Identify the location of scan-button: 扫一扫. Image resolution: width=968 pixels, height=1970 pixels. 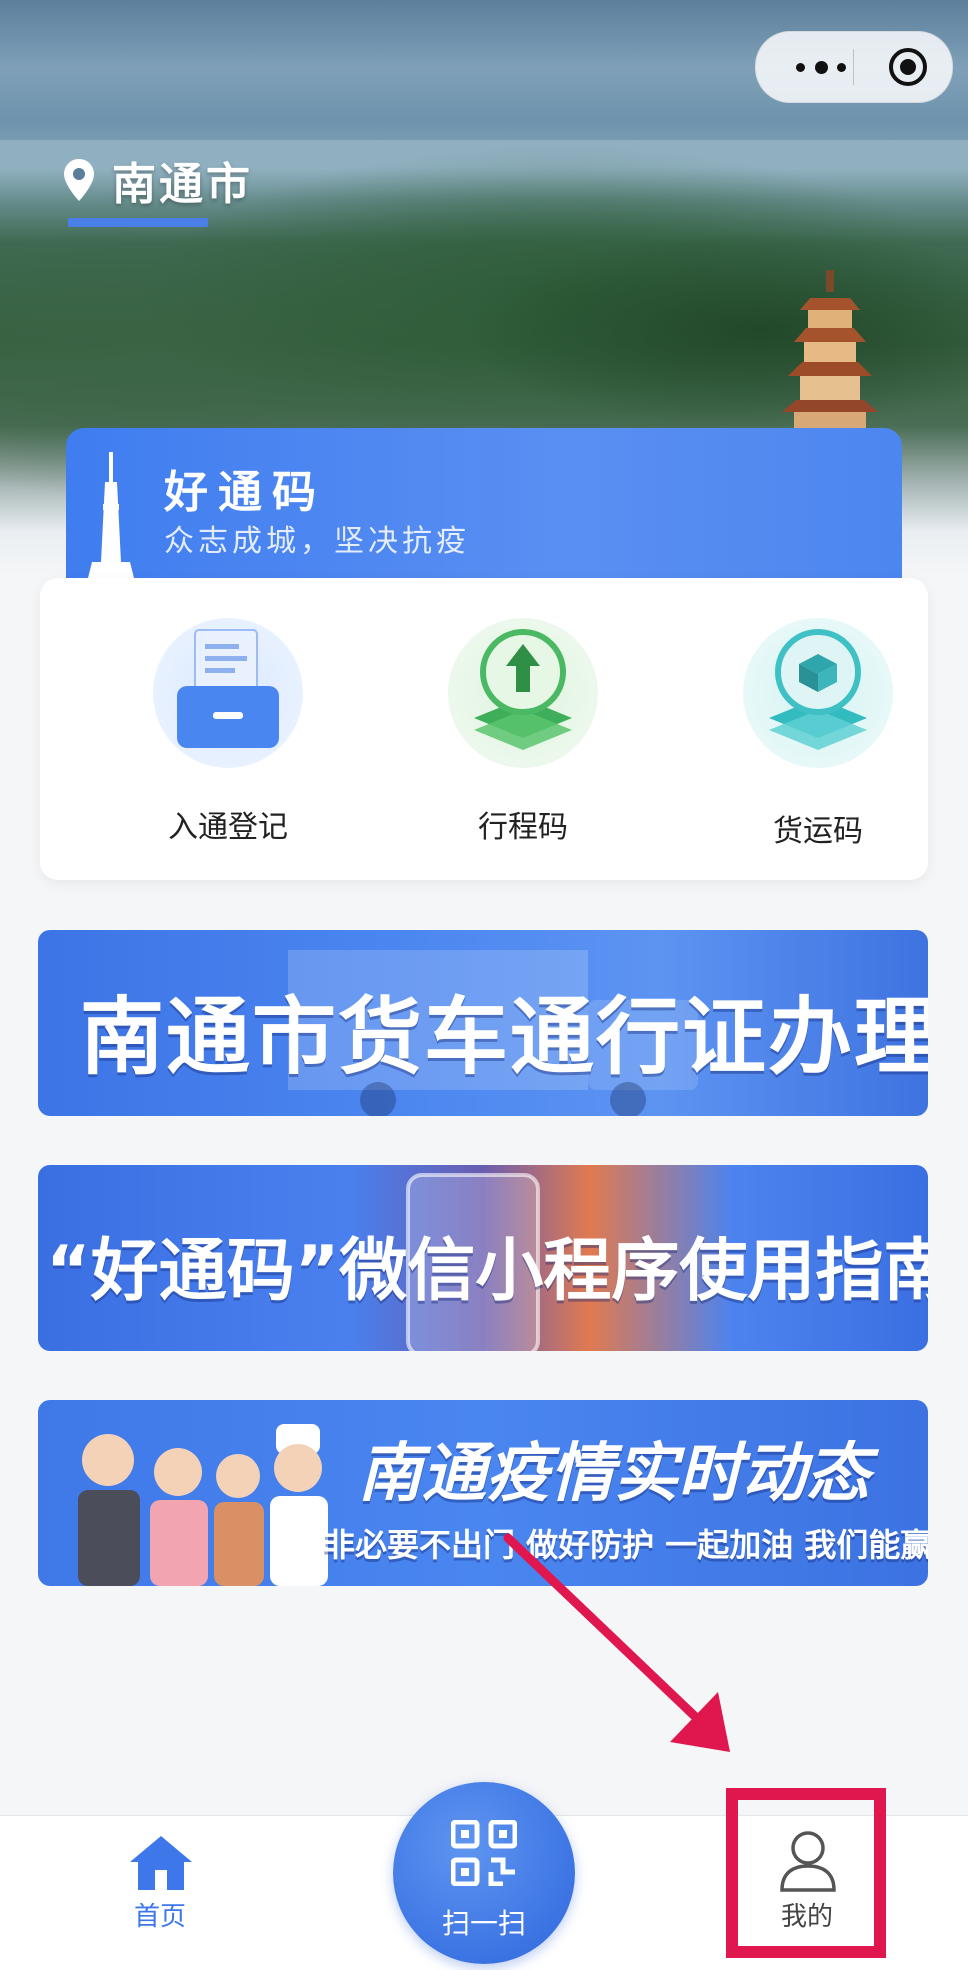
(484, 1873).